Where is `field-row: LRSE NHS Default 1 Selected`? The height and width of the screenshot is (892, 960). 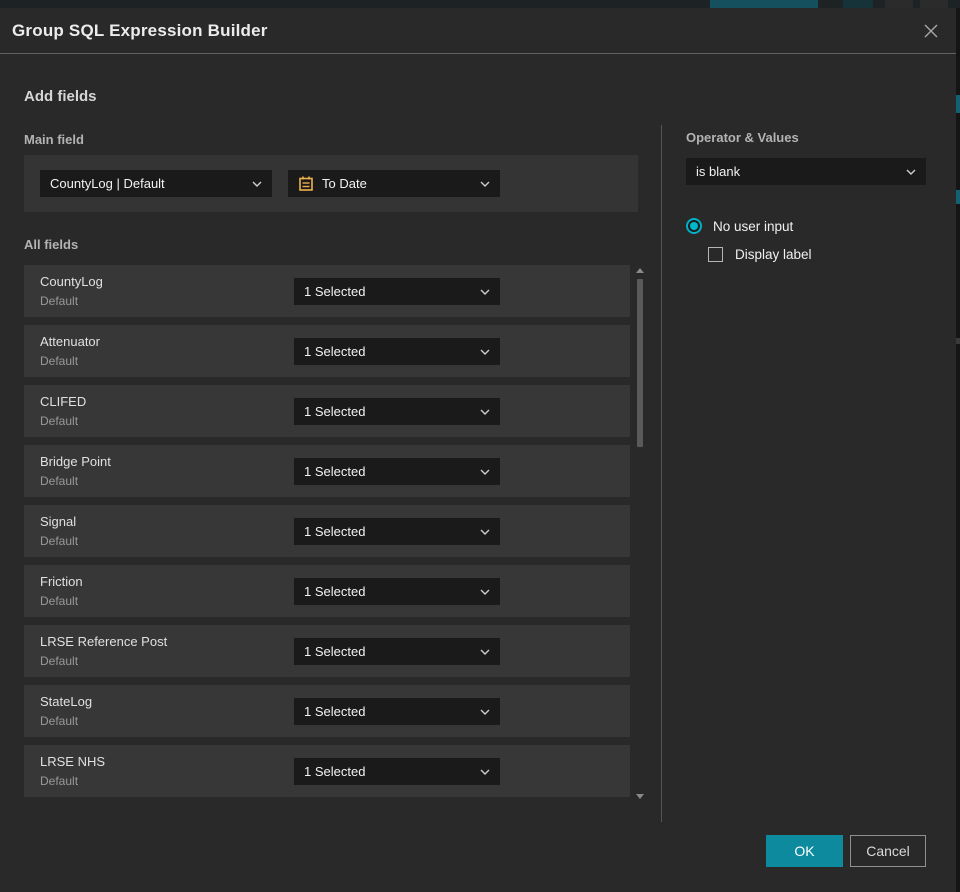 field-row: LRSE NHS Default 1 Selected is located at coordinates (327, 771).